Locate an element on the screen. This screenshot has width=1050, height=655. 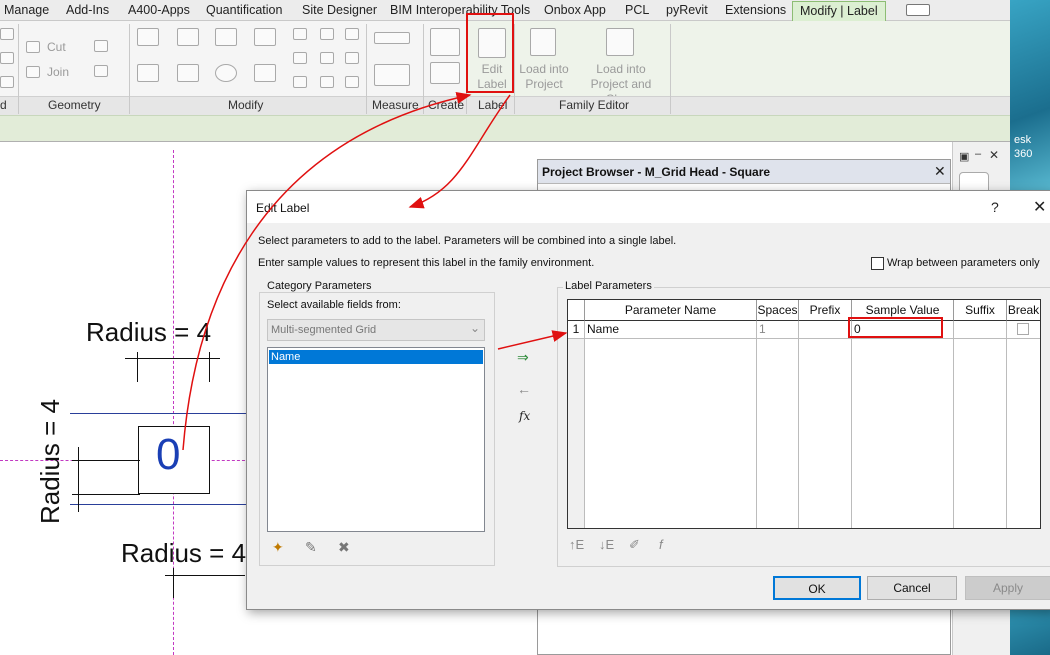
tab-site-designer: Site Designer is located at coordinates (339, 10).